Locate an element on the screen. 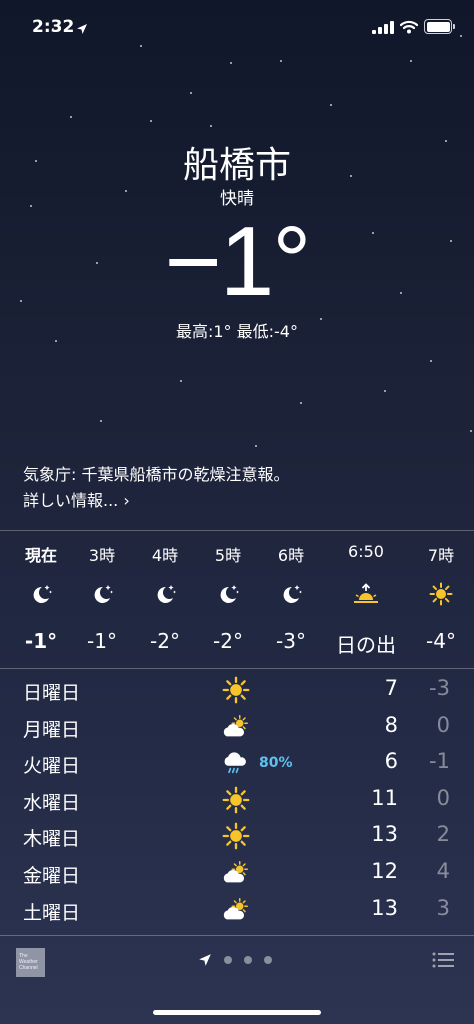  hour-label: 6時 is located at coordinates (291, 555).